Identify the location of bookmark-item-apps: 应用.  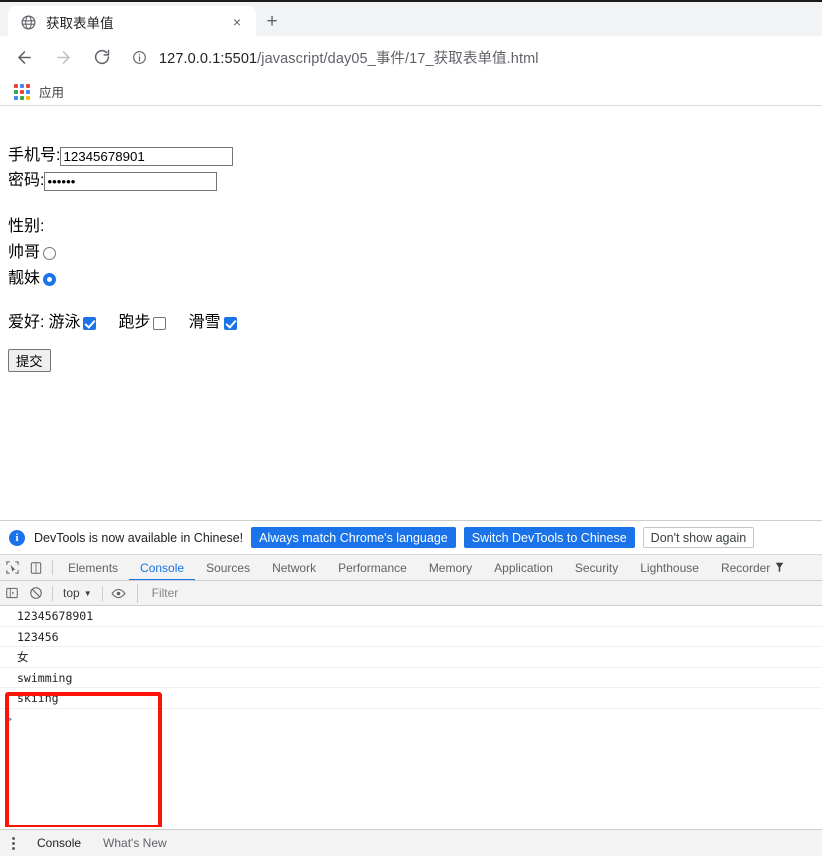
(39, 91).